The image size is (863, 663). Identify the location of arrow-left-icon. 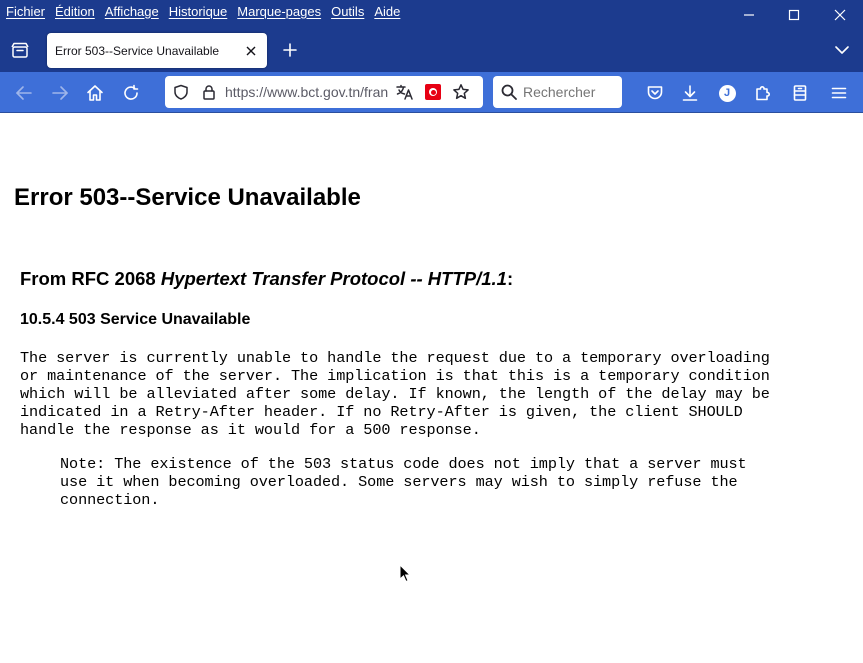
(24, 93).